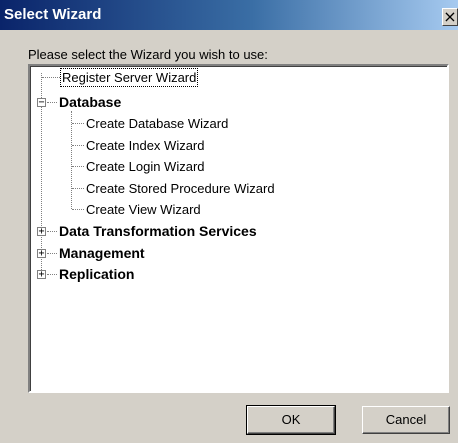 Image resolution: width=458 pixels, height=443 pixels. Describe the element at coordinates (71, 160) in the screenshot. I see `database-children-line` at that location.